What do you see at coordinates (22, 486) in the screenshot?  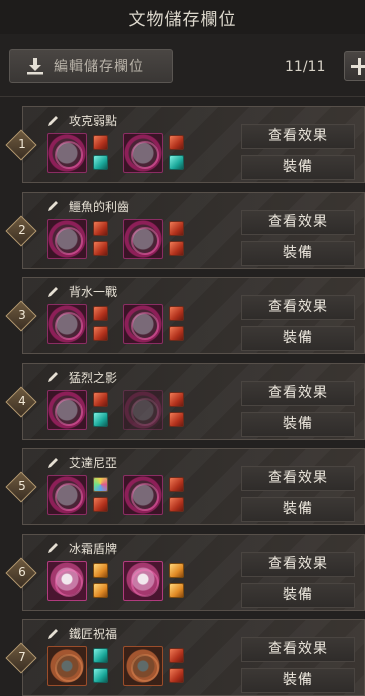 I see `slot-number: 5` at bounding box center [22, 486].